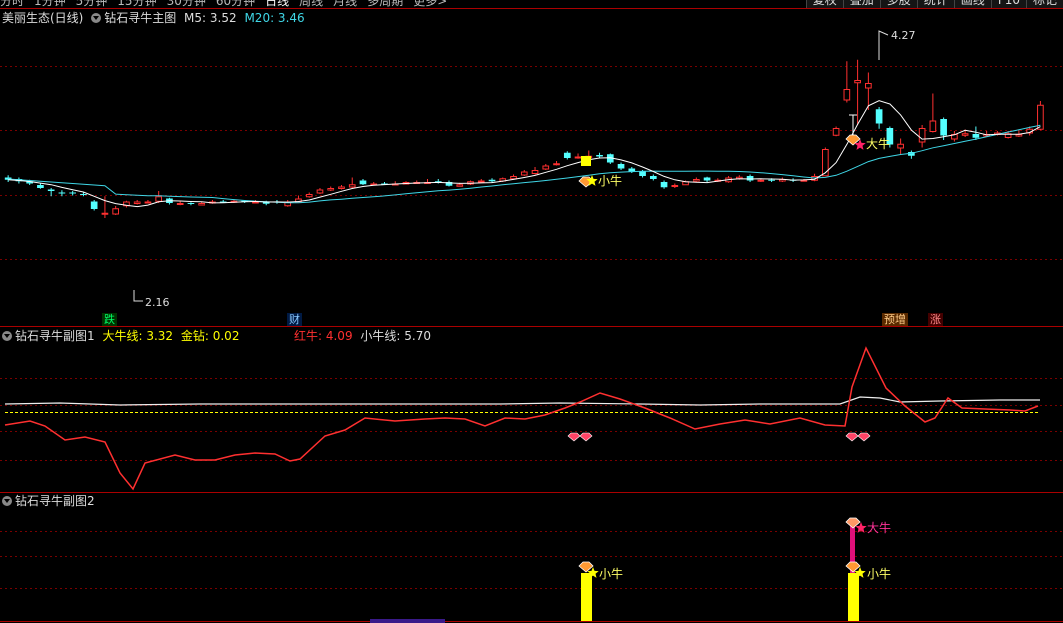 The height and width of the screenshot is (623, 1063). What do you see at coordinates (935, 319) in the screenshot?
I see `event-zhang: 涨` at bounding box center [935, 319].